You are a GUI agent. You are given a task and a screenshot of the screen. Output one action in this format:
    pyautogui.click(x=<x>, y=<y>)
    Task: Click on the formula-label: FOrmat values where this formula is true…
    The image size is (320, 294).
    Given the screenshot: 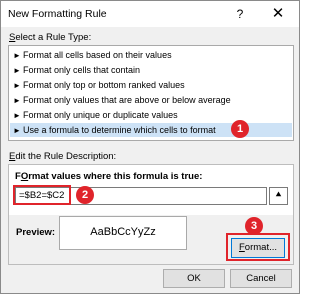 What is the action you would take?
    pyautogui.click(x=108, y=176)
    